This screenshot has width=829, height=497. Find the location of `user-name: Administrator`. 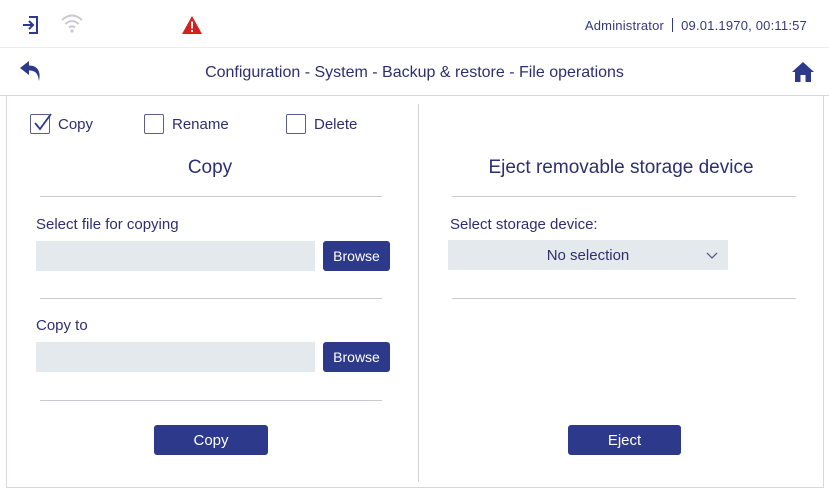

user-name: Administrator is located at coordinates (624, 25).